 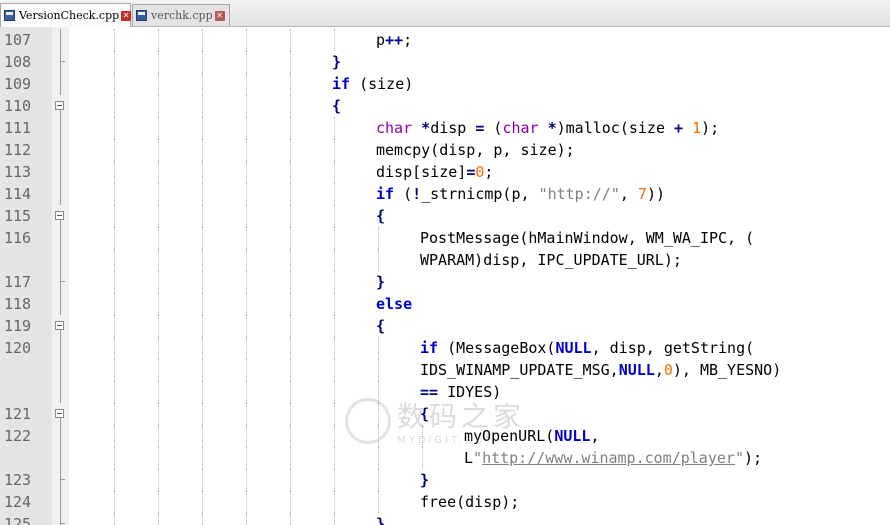 What do you see at coordinates (453, 128) in the screenshot?
I see `code-token: disp` at bounding box center [453, 128].